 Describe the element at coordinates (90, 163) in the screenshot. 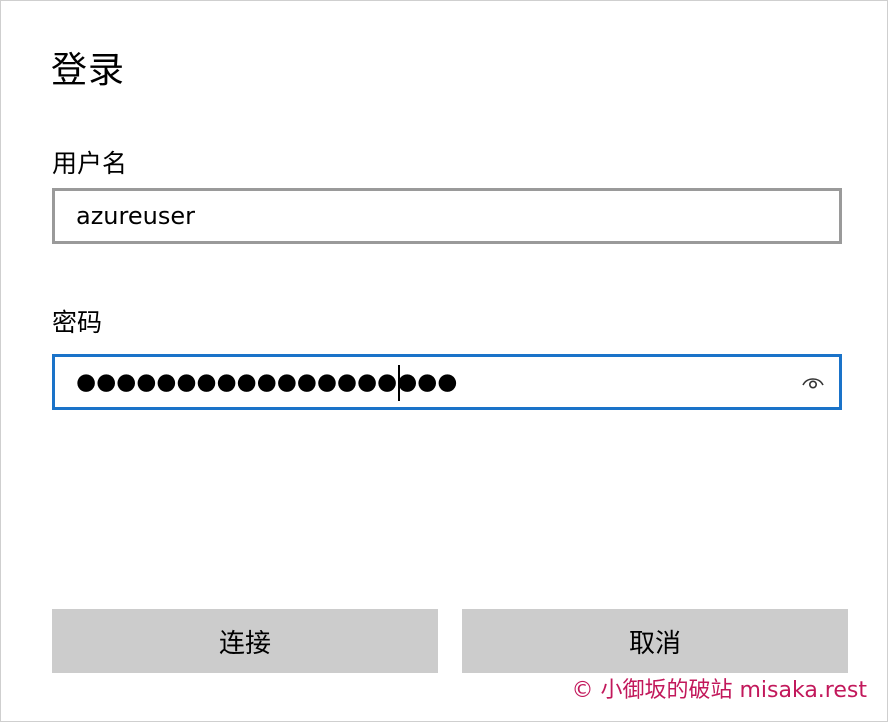

I see `username-label: 用户名` at that location.